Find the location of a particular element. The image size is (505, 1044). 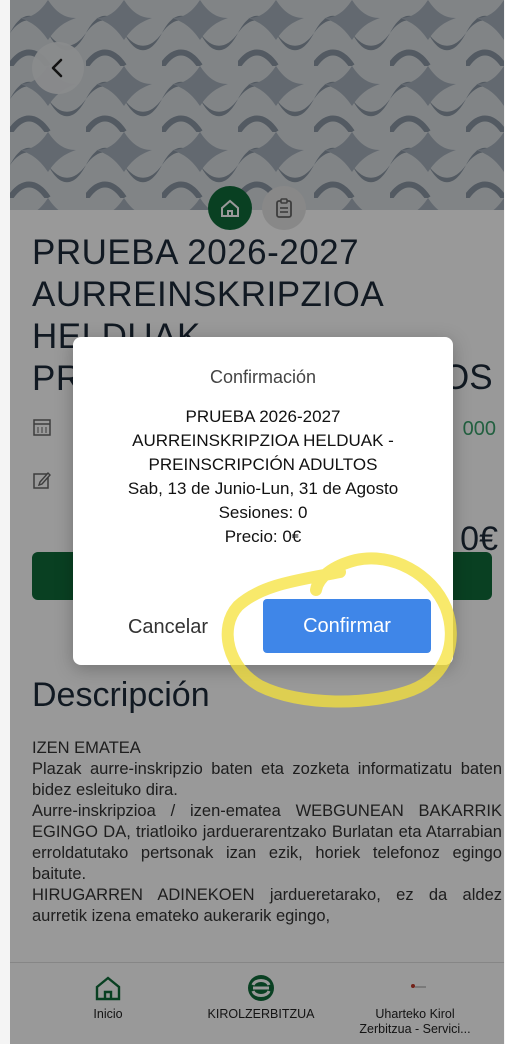

confirm-button: Confirmar is located at coordinates (347, 626).